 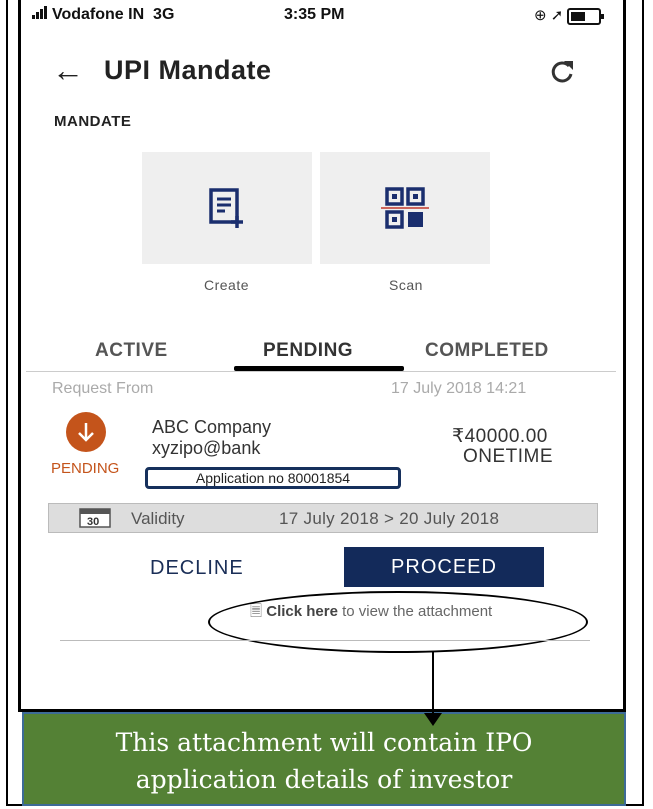 I want to click on validity-label: Validity, so click(x=158, y=518).